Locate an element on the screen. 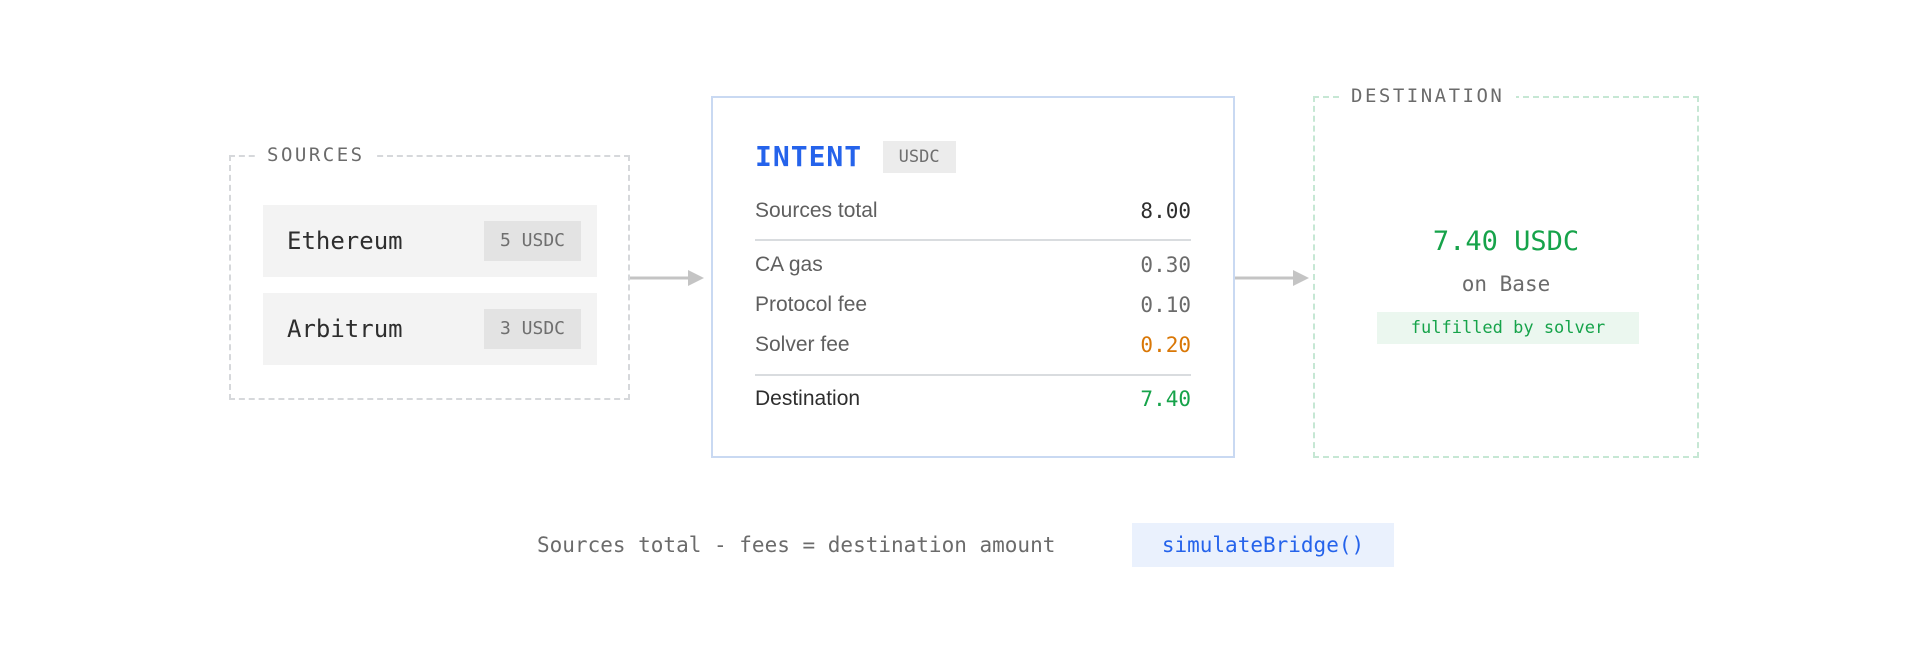 The height and width of the screenshot is (660, 1920). row-value: 0.10 is located at coordinates (1165, 305).